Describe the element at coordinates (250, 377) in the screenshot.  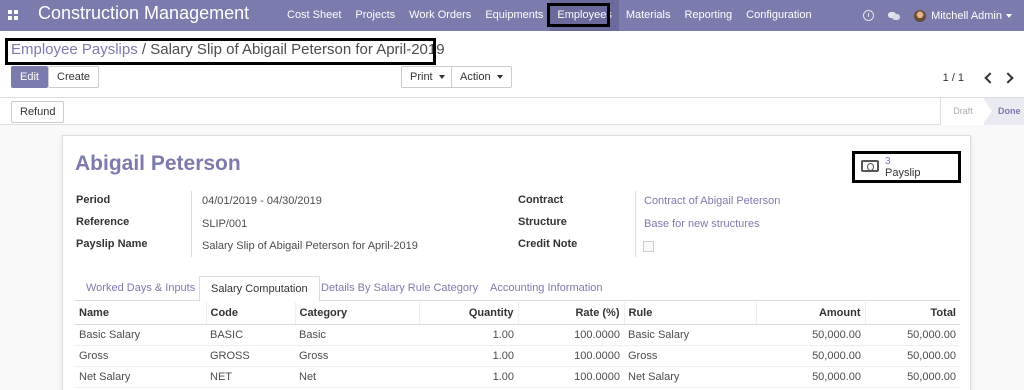
I see `cell-code: NET` at that location.